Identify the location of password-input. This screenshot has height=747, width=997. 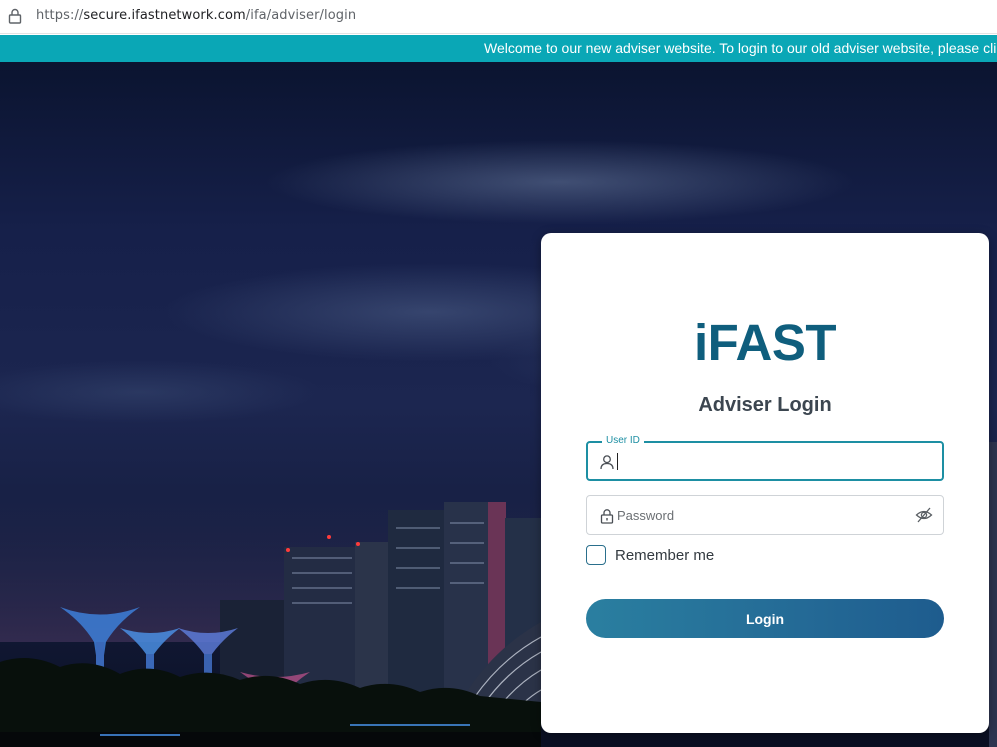
(762, 515).